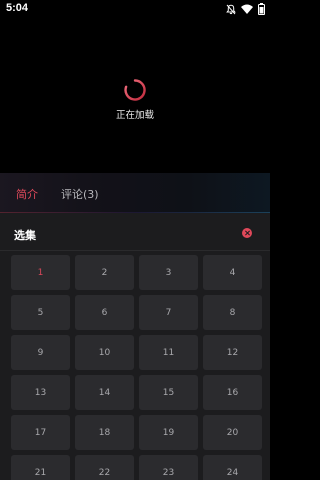 Image resolution: width=320 pixels, height=480 pixels. What do you see at coordinates (17, 8) in the screenshot?
I see `status-time: 5:04` at bounding box center [17, 8].